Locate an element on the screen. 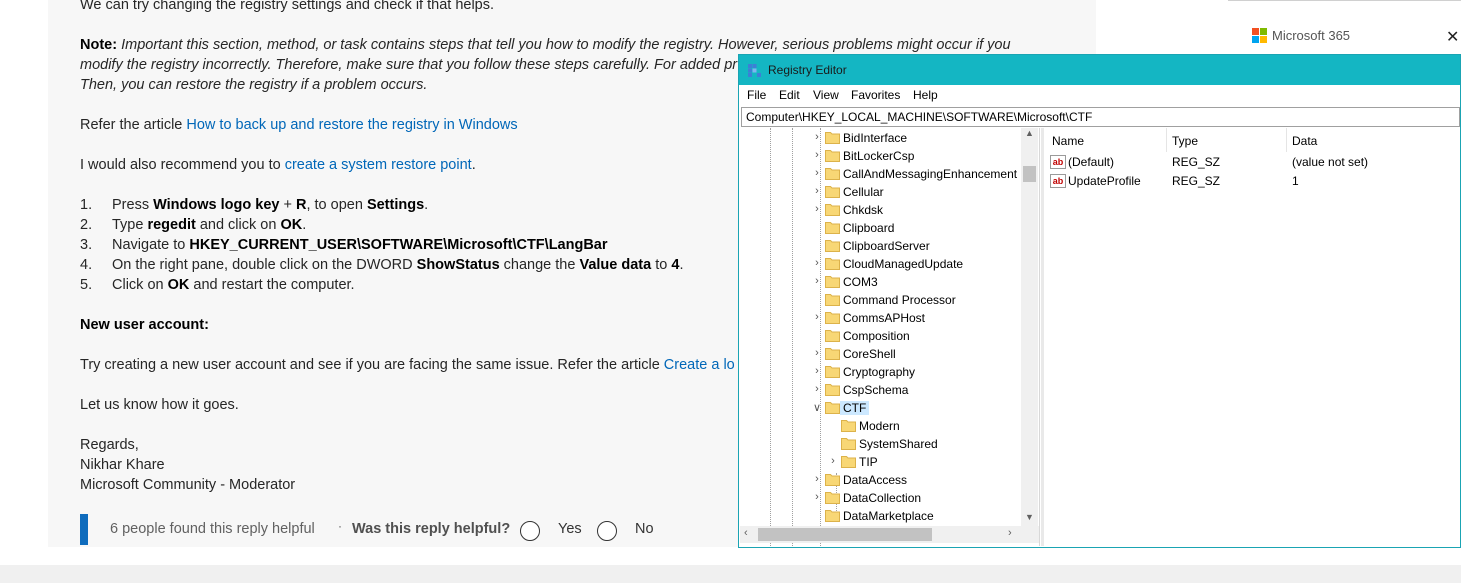 This screenshot has height=583, width=1461. tree-item-label: CspSchema is located at coordinates (876, 390).